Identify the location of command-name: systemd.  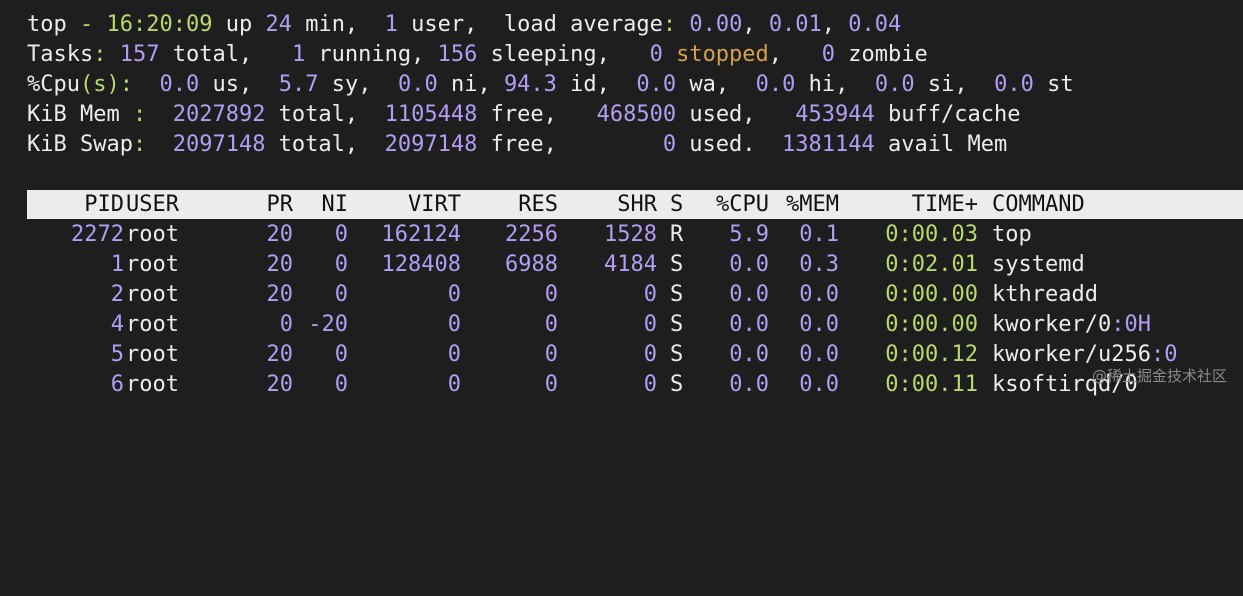
(1038, 264).